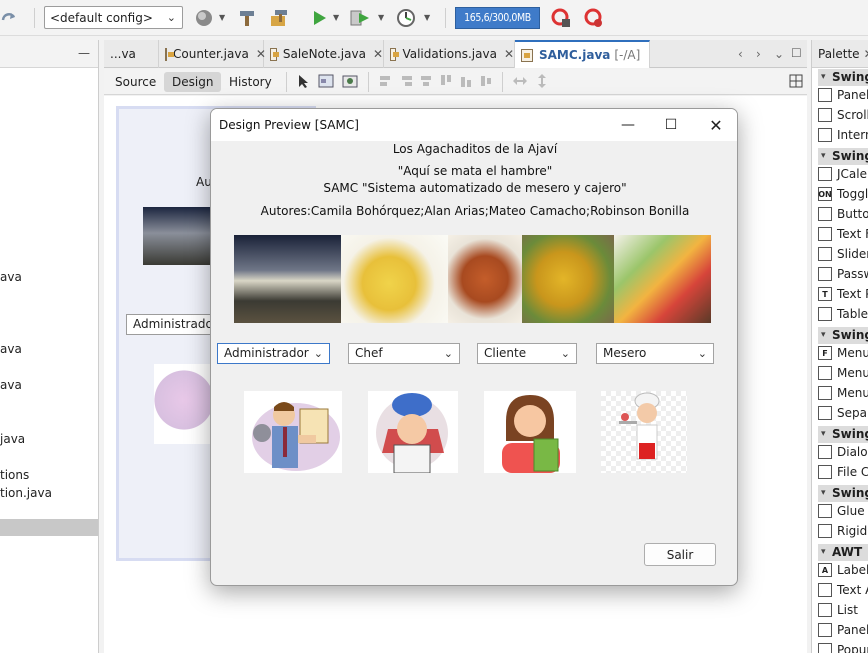 Image resolution: width=868 pixels, height=653 pixels. I want to click on globe-icon, so click(204, 18).